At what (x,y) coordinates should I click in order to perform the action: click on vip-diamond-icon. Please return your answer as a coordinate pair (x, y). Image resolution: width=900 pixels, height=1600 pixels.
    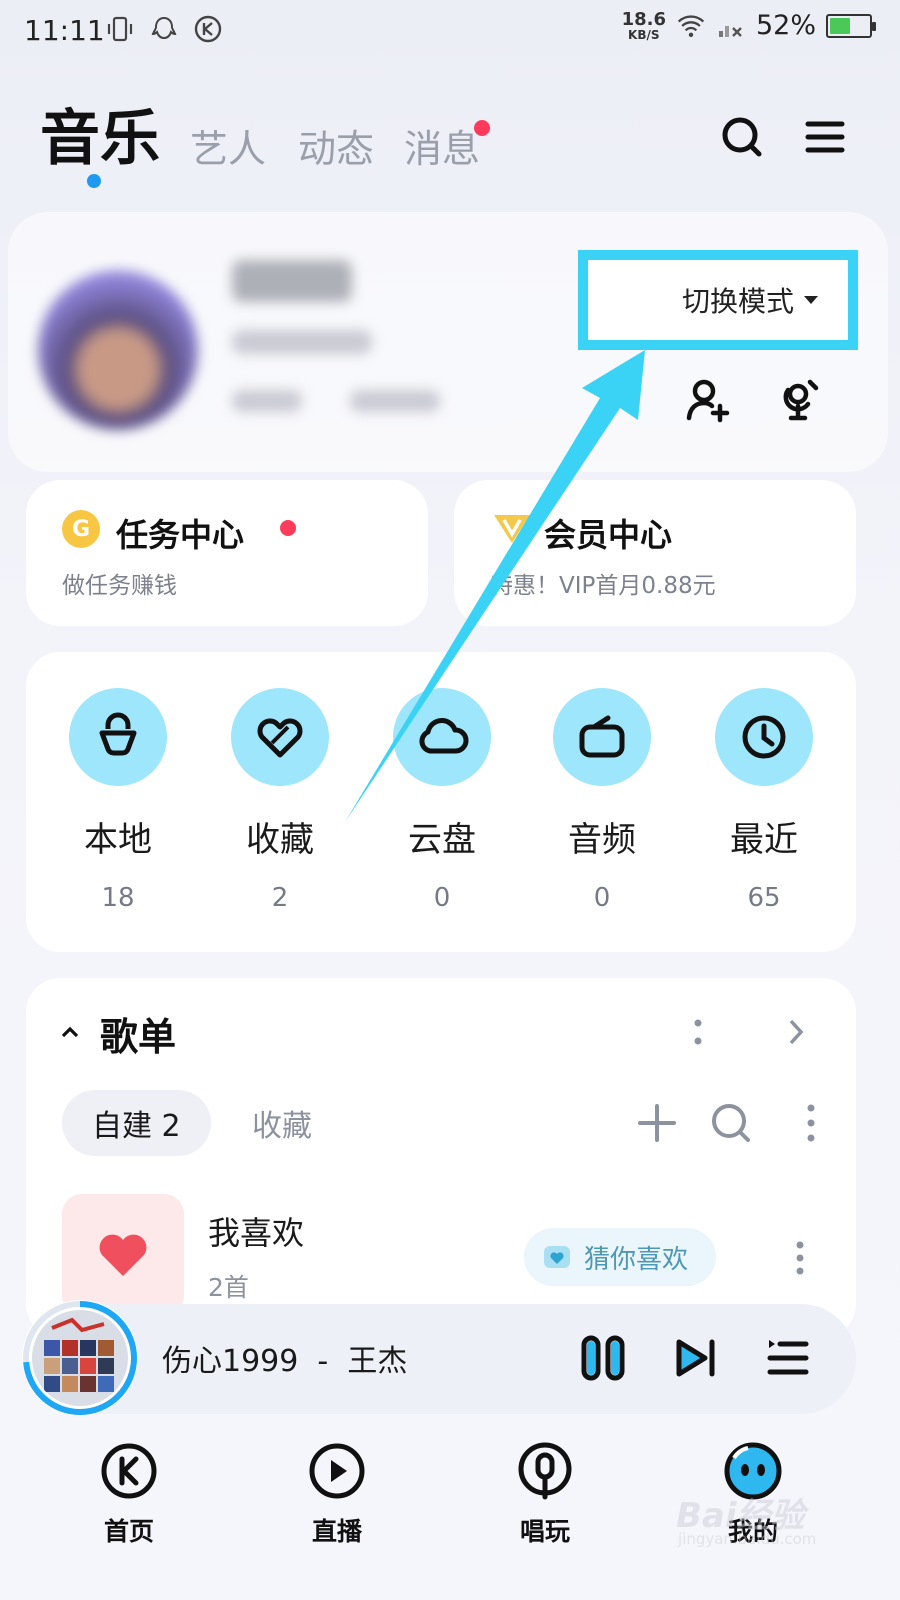
    Looking at the image, I should click on (512, 528).